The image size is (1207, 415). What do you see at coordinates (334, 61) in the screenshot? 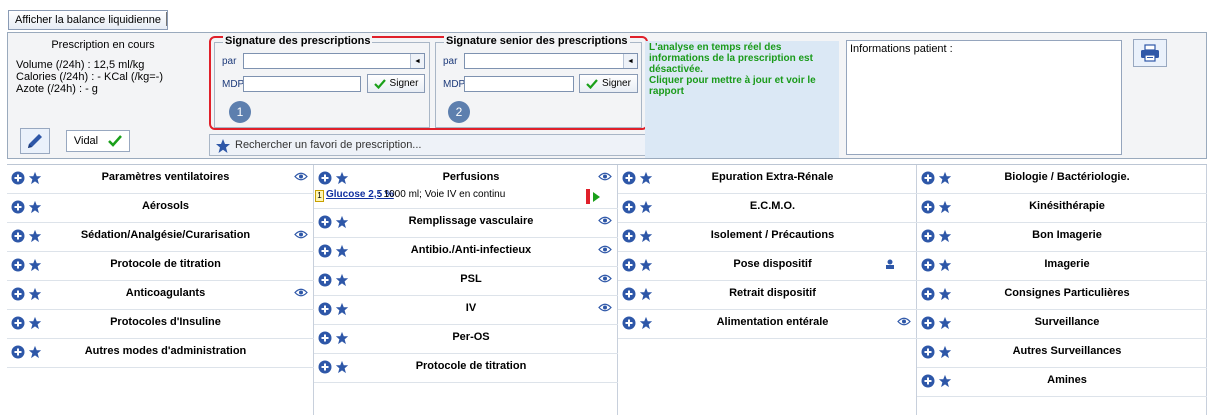
I see `signer-select: ◄` at bounding box center [334, 61].